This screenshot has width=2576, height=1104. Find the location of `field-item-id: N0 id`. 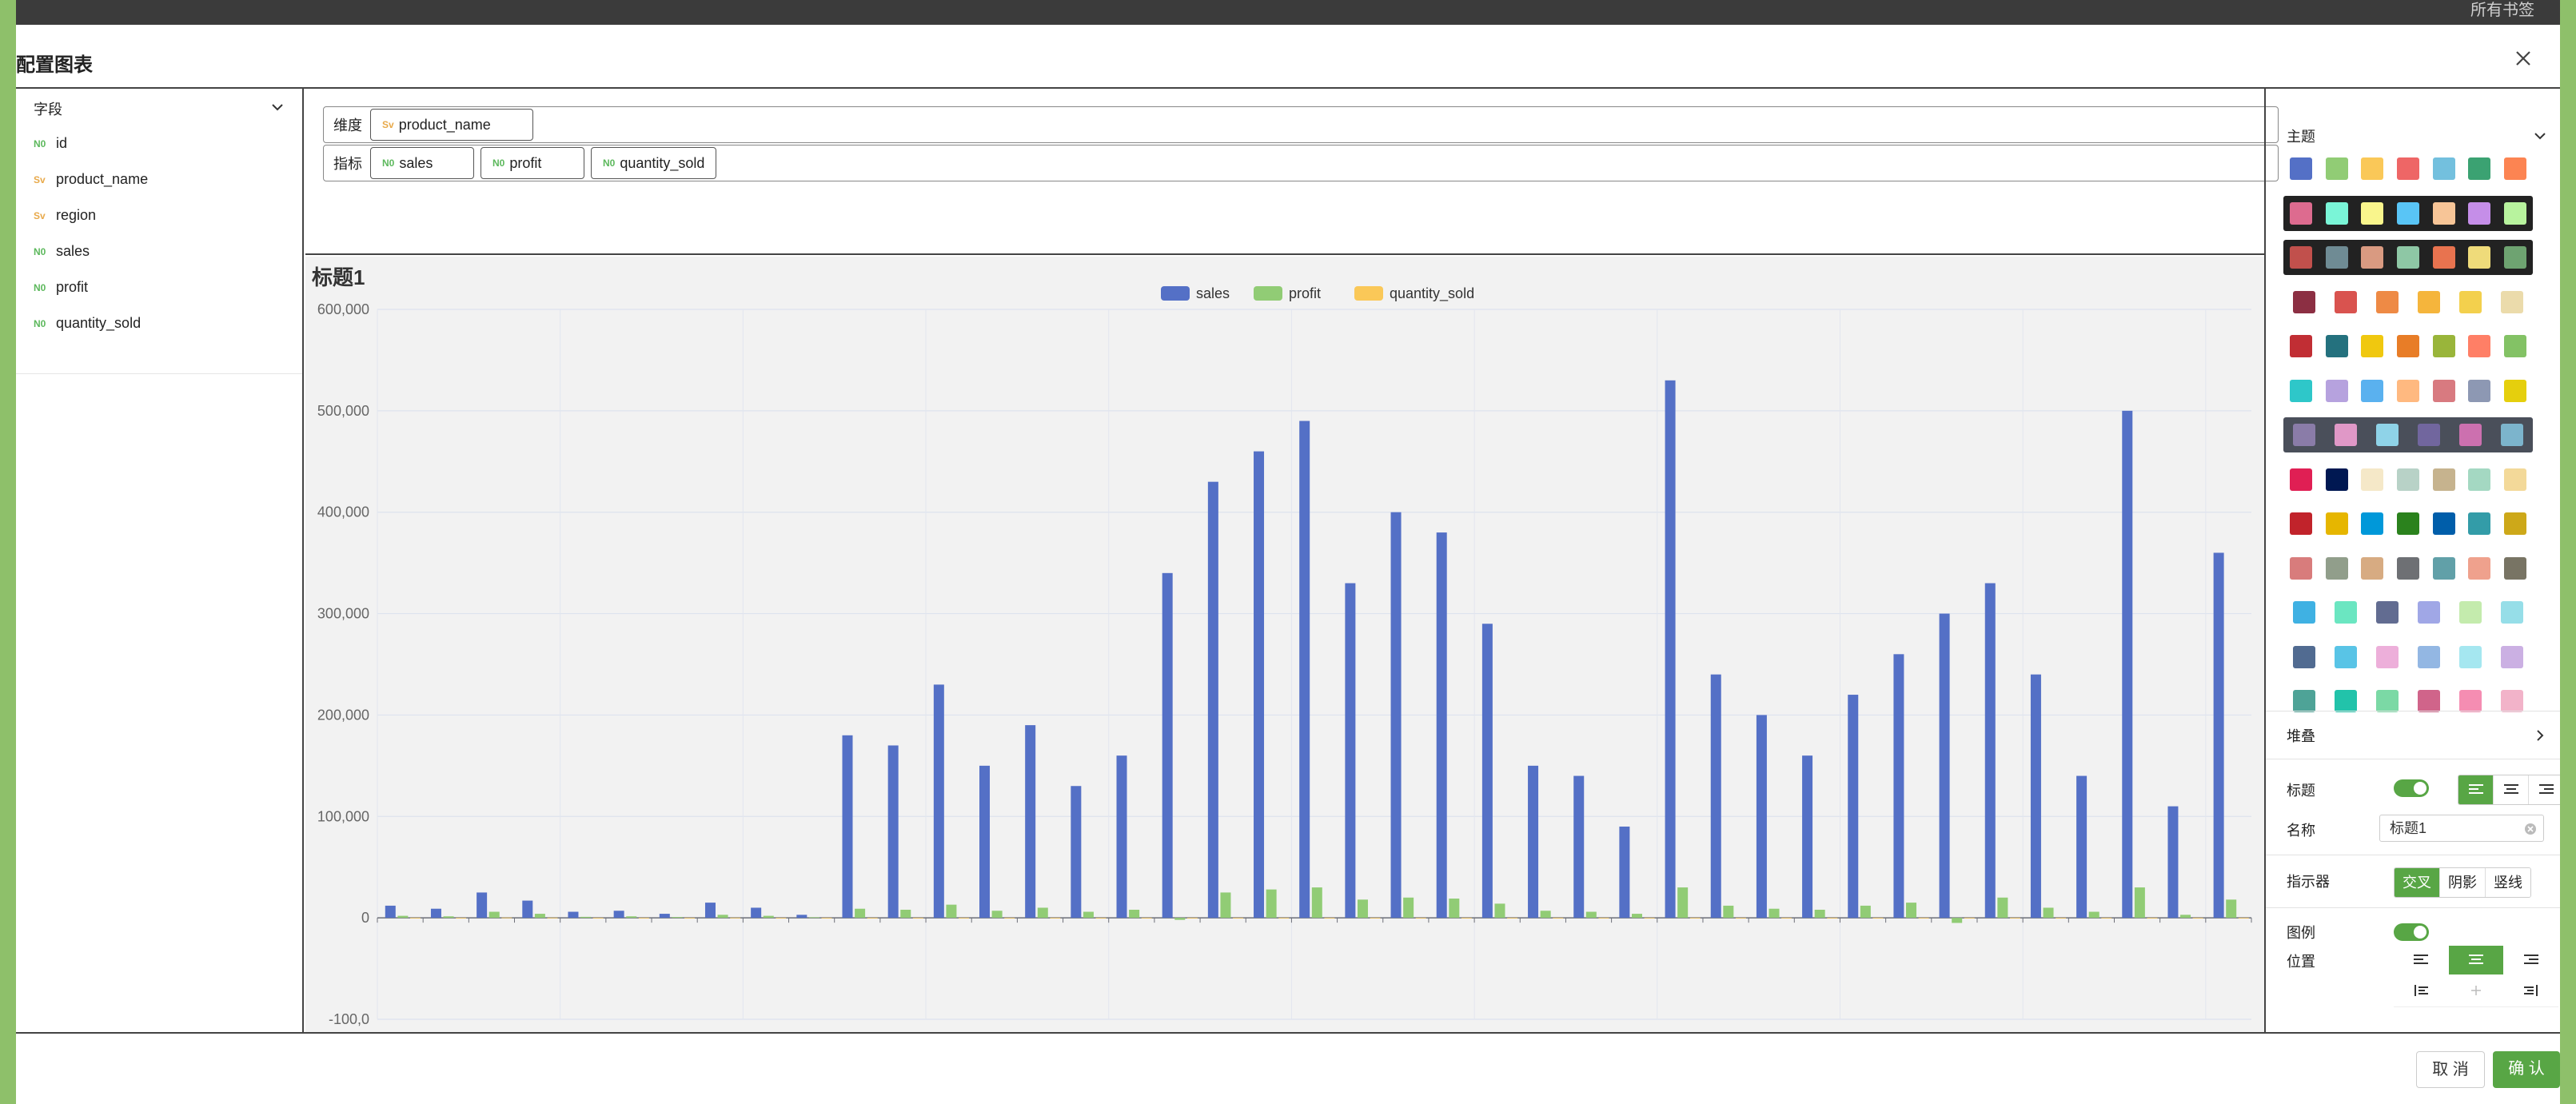

field-item-id: N0 id is located at coordinates (91, 143).